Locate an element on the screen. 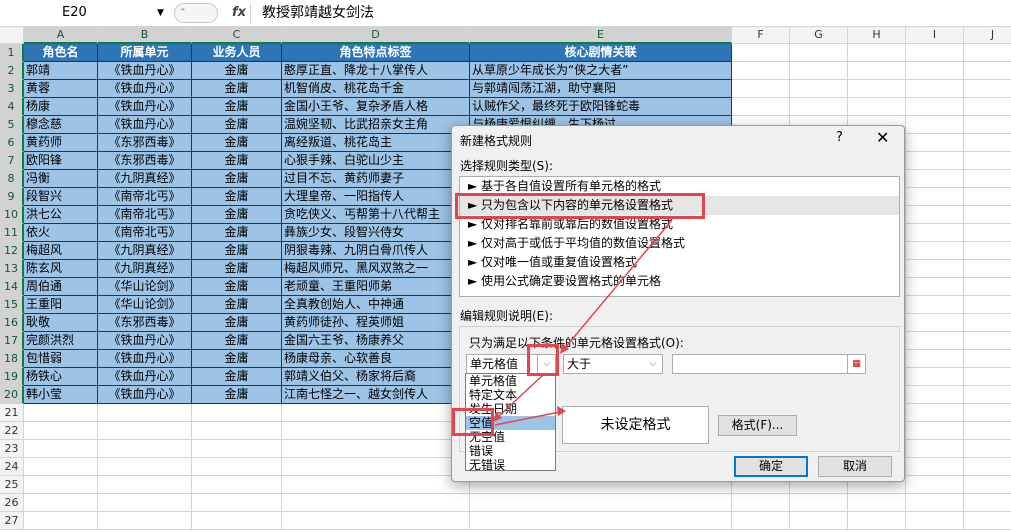 This screenshot has width=1011, height=531. formula-bar-expand-control: ⌃ is located at coordinates (196, 13).